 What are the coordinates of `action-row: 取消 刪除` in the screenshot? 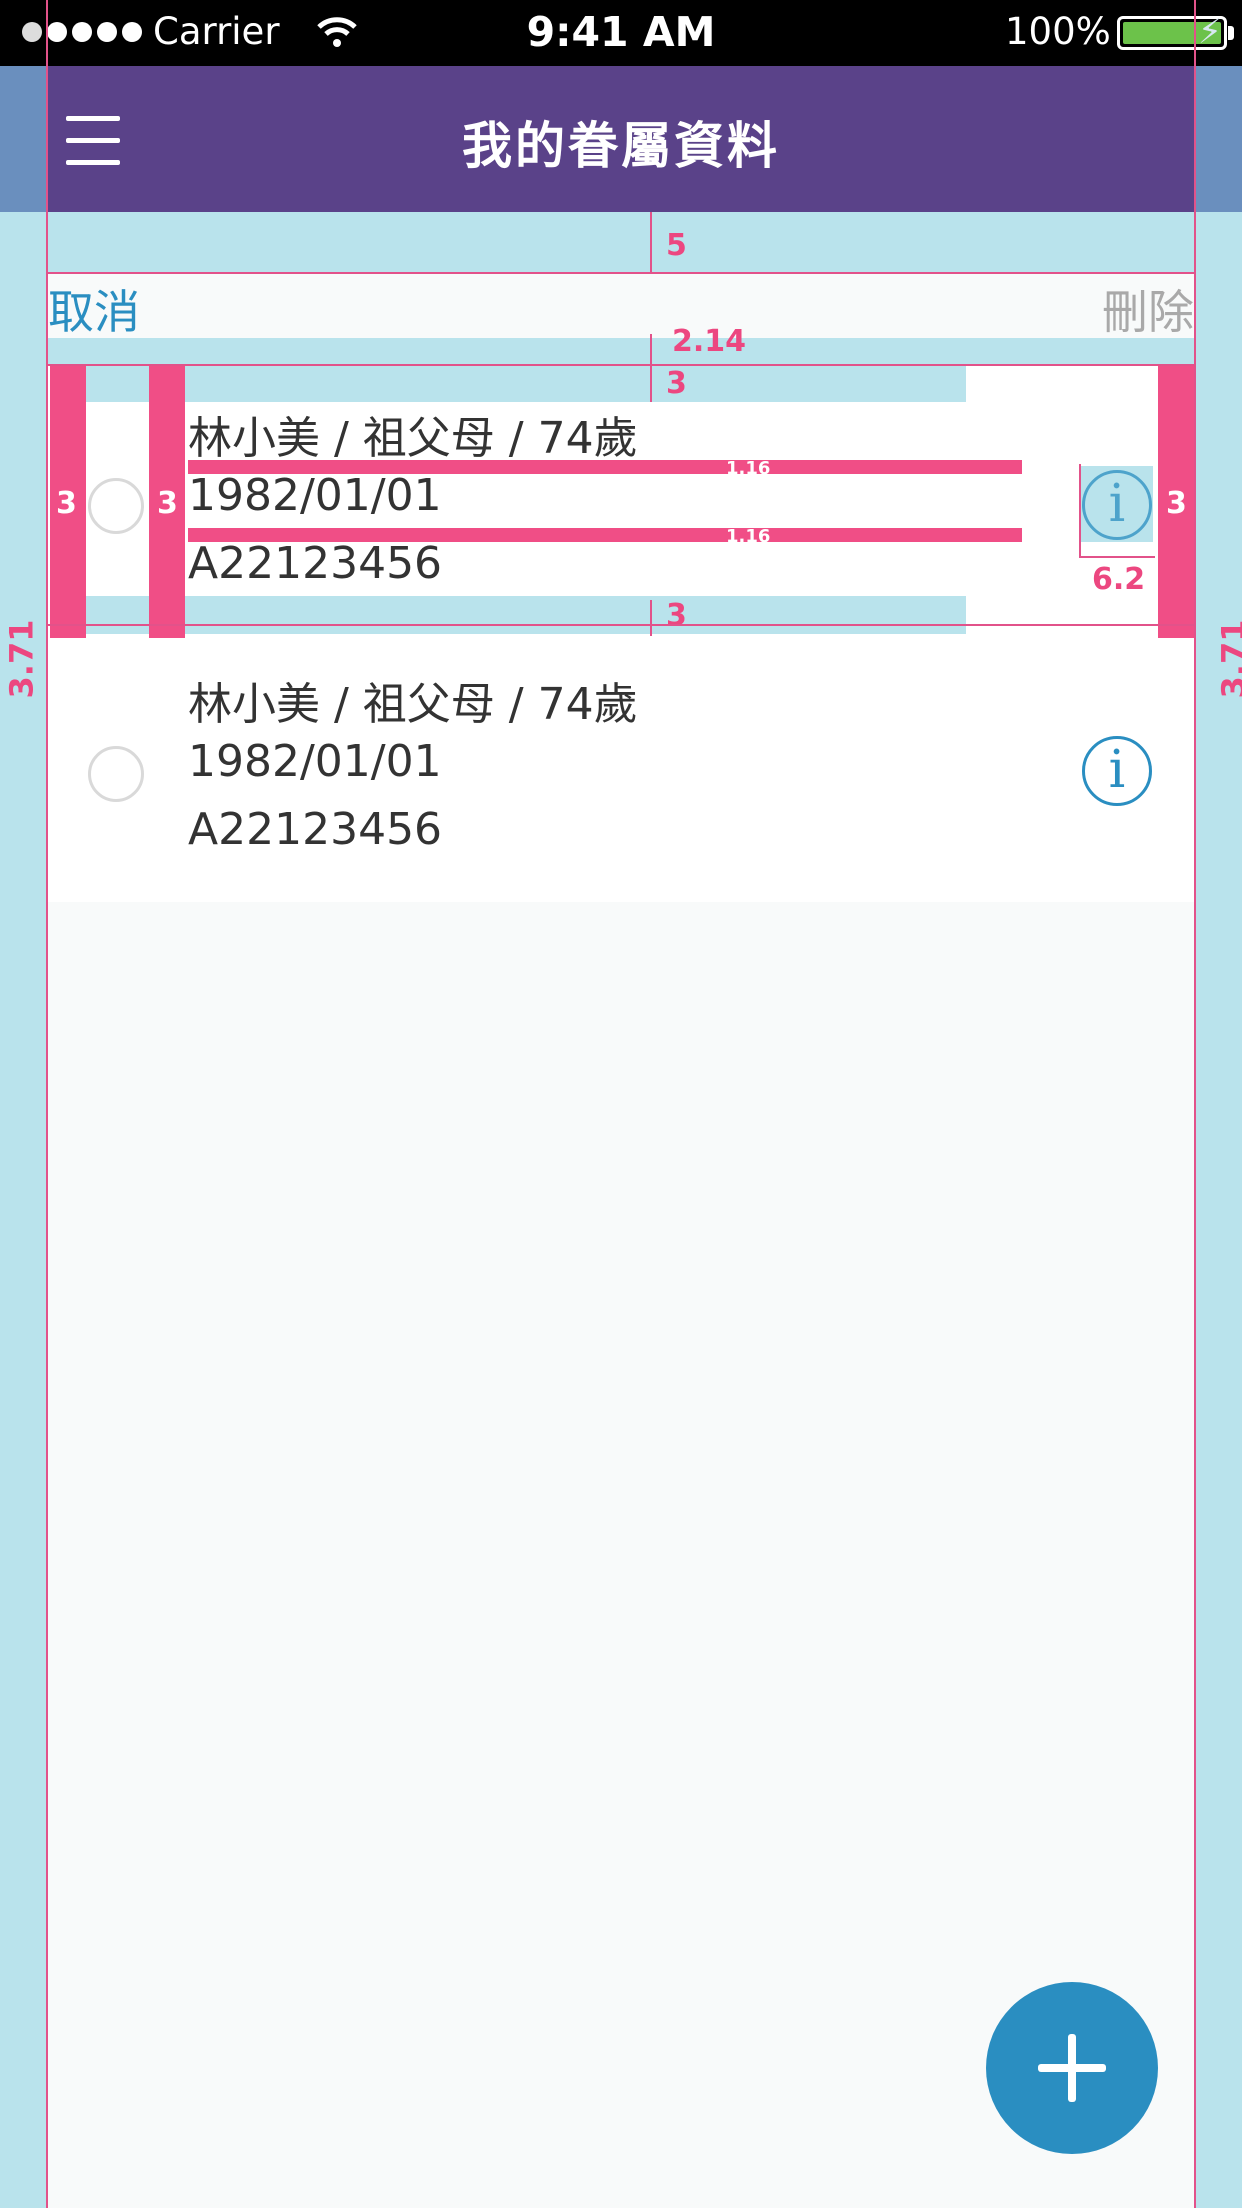 It's located at (621, 306).